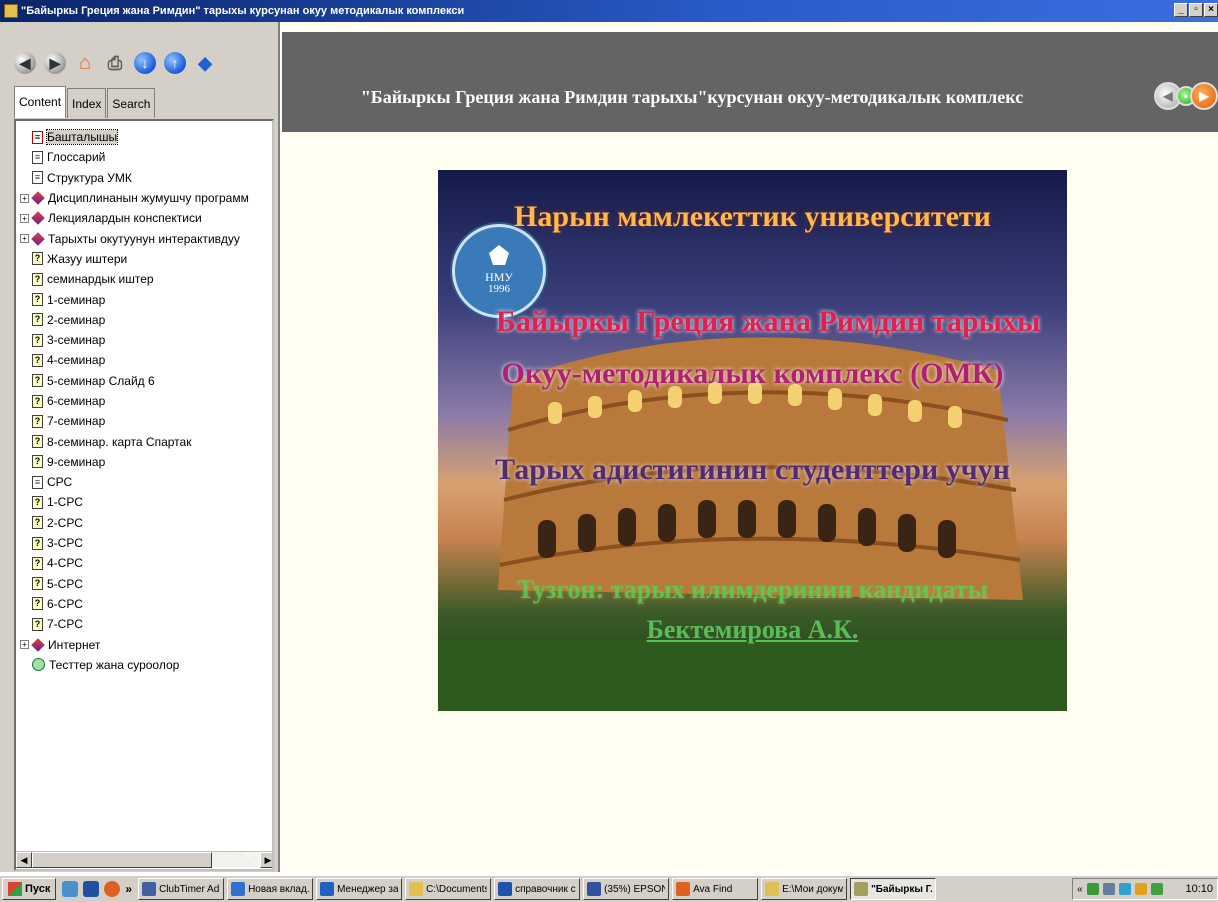  What do you see at coordinates (146, 279) in the screenshot?
I see `tree-item: ? семинардык иштер` at bounding box center [146, 279].